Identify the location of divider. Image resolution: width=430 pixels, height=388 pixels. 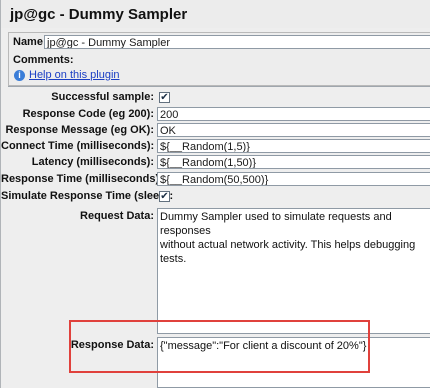
(219, 86).